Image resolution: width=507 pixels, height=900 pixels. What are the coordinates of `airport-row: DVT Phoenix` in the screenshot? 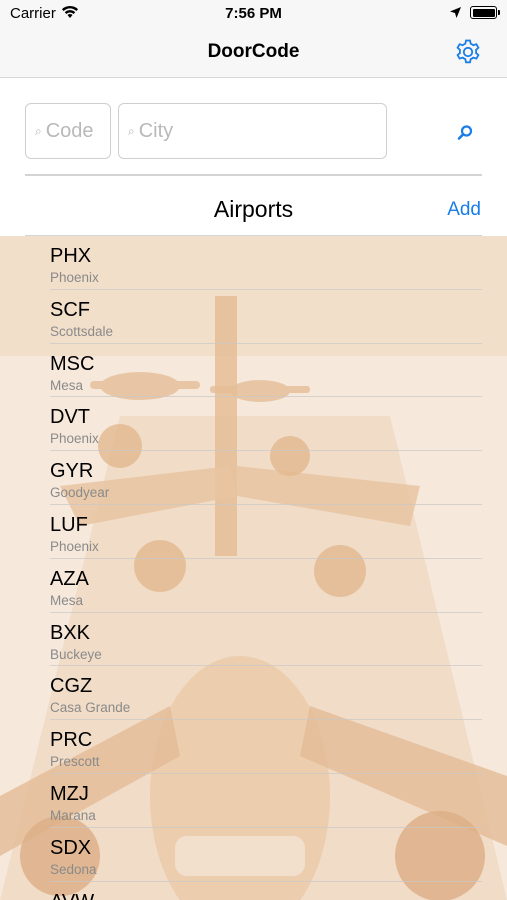 It's located at (253, 424).